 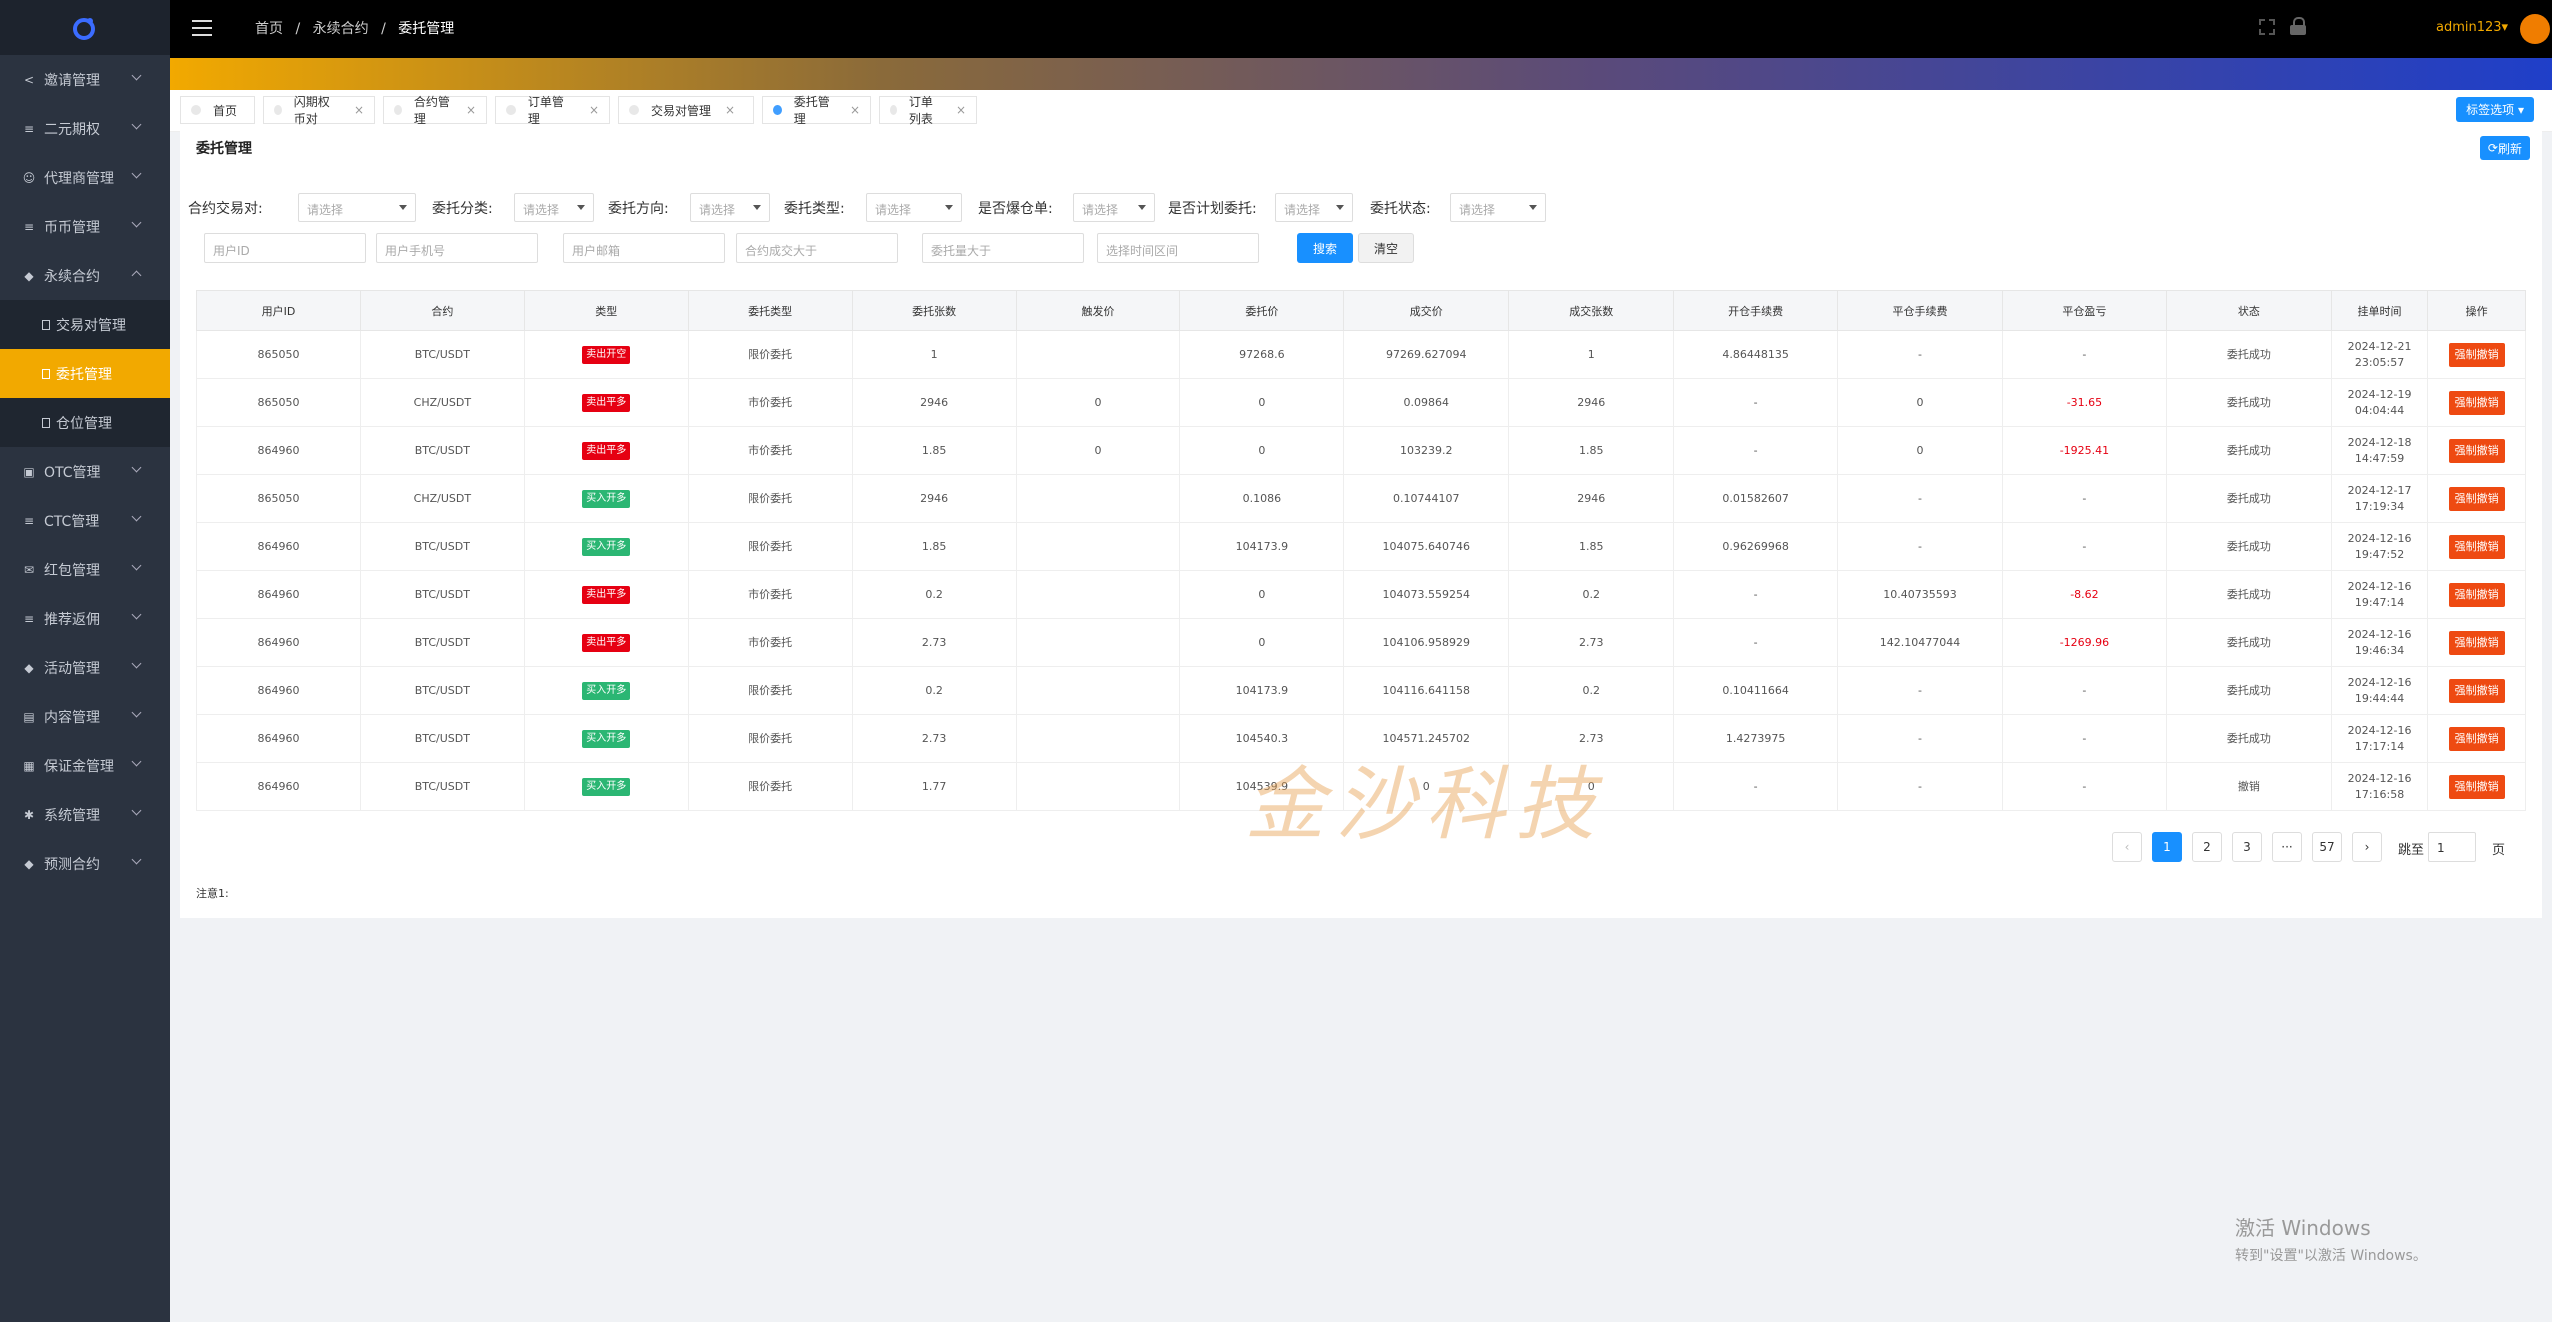 What do you see at coordinates (85, 177) in the screenshot?
I see `sidebar-item: ☺ 代理商管理` at bounding box center [85, 177].